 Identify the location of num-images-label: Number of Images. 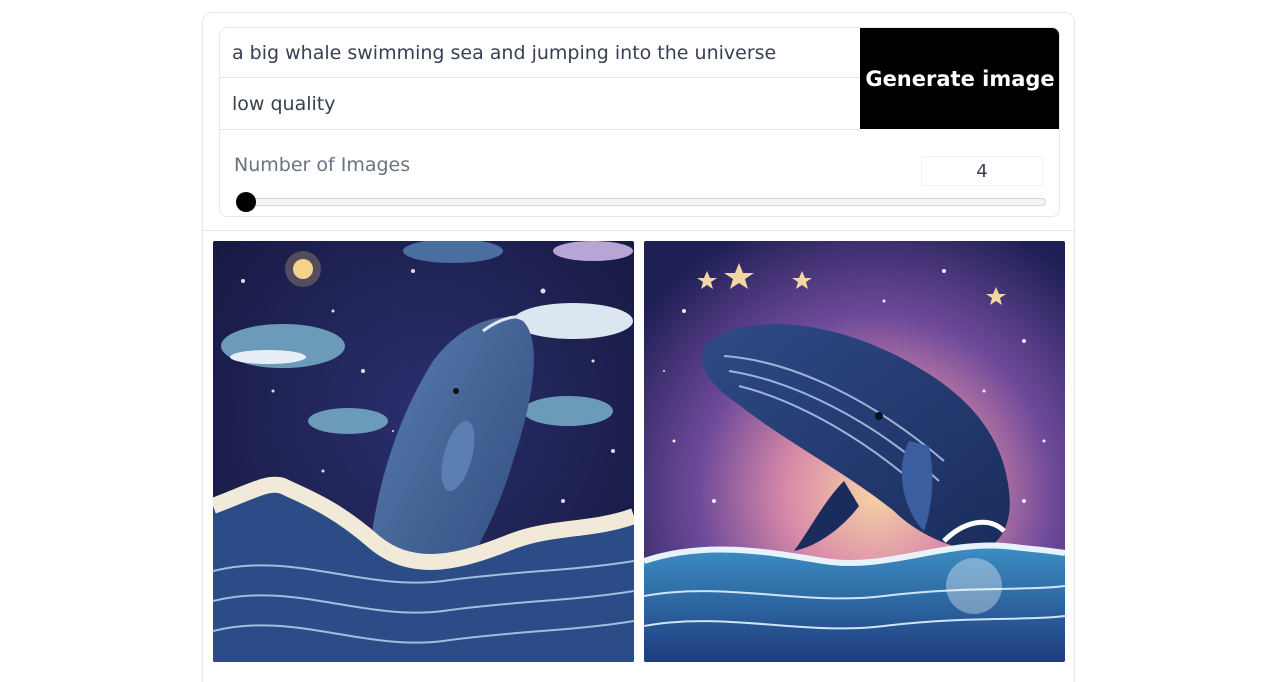
(322, 165).